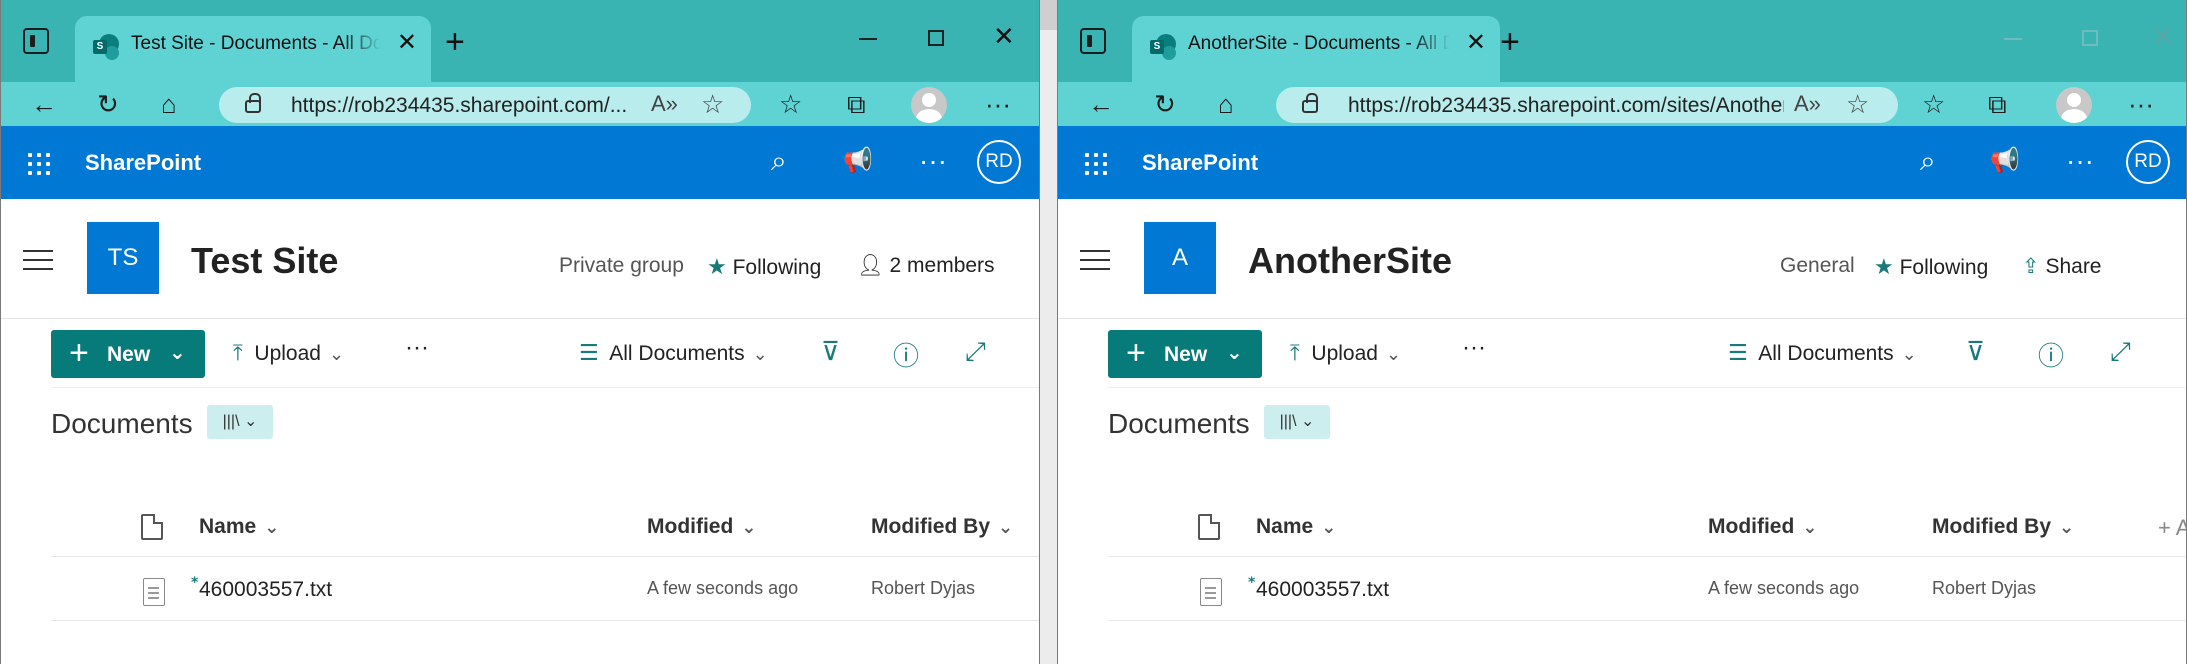  What do you see at coordinates (1622, 162) in the screenshot?
I see `sharepoint-suite-bar: SharePoint ⌕ 📢 ··· RD` at bounding box center [1622, 162].